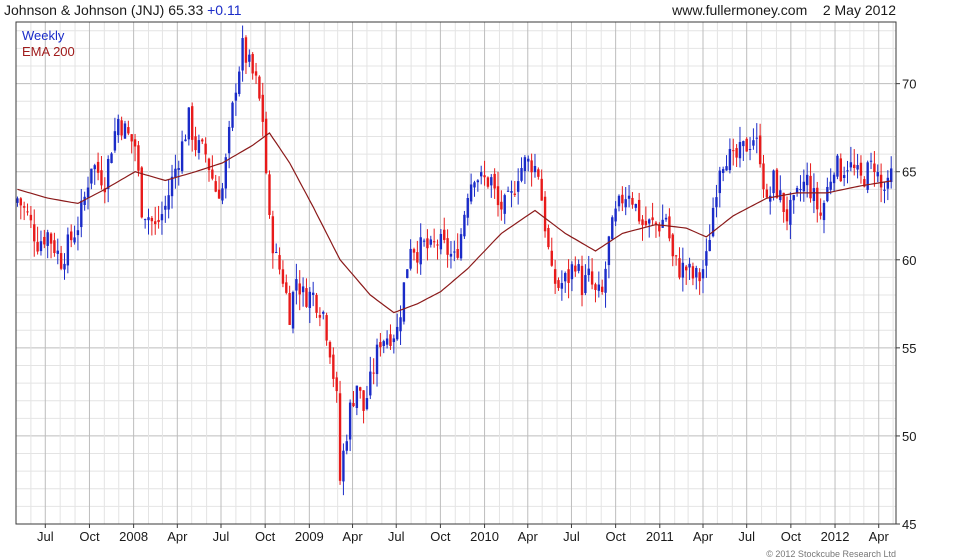  Describe the element at coordinates (909, 524) in the screenshot. I see `y-tick-label: 45` at that location.